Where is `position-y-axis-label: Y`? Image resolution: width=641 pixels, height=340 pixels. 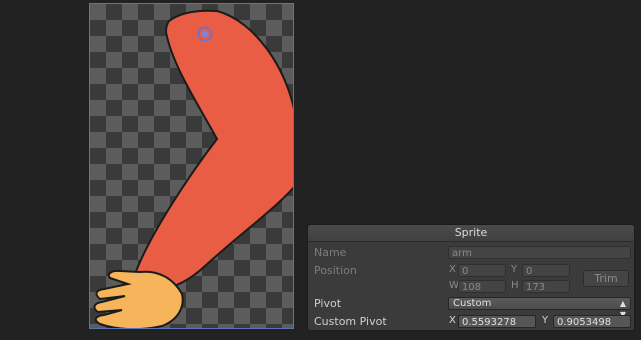
position-y-axis-label: Y is located at coordinates (514, 269).